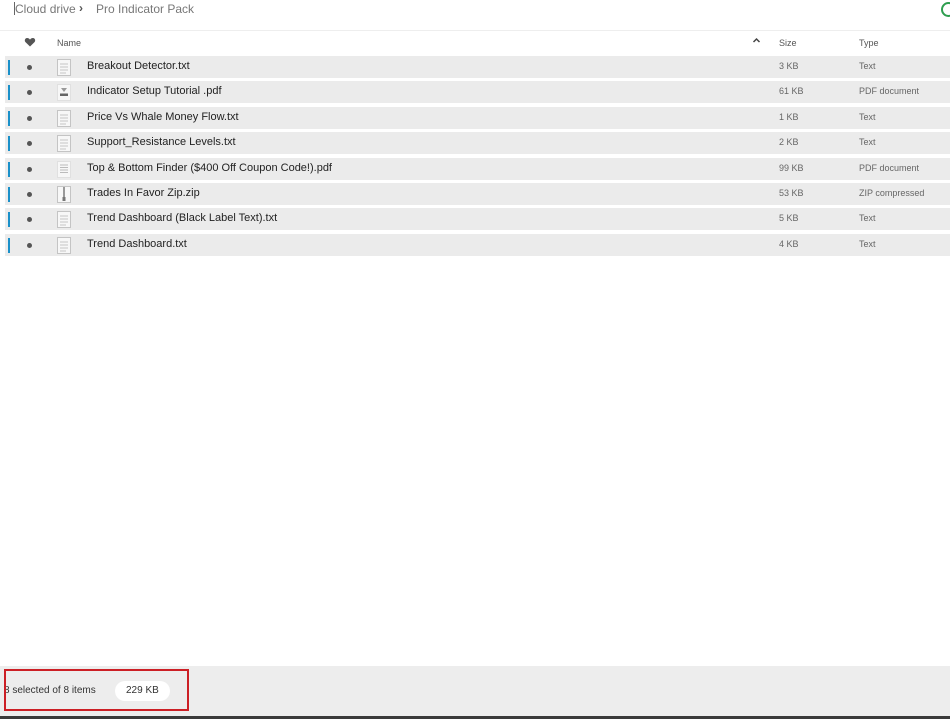  What do you see at coordinates (945, 9) in the screenshot?
I see `sync-status-icon` at bounding box center [945, 9].